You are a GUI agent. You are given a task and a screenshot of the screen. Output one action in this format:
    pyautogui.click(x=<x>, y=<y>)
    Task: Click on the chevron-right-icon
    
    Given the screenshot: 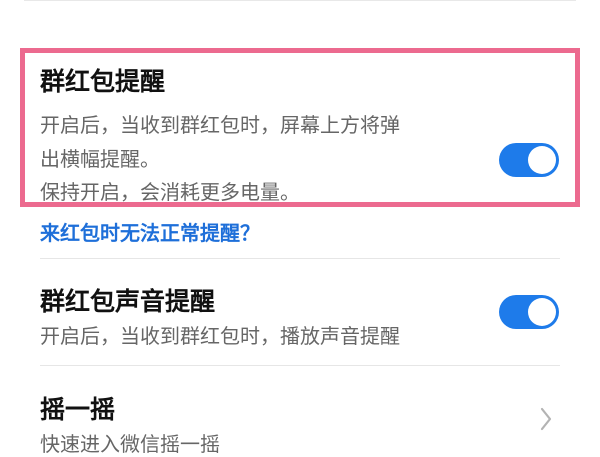 What is the action you would take?
    pyautogui.click(x=546, y=419)
    